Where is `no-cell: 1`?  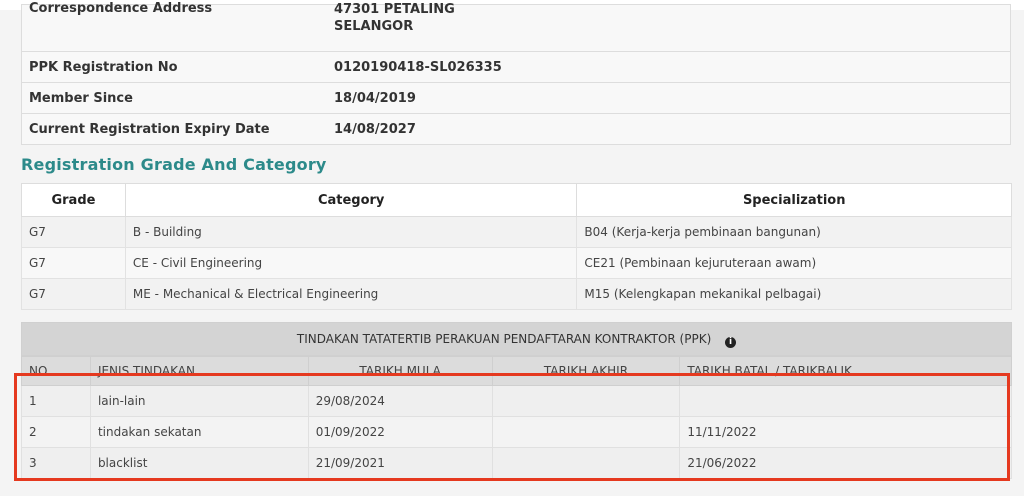 no-cell: 1 is located at coordinates (56, 401).